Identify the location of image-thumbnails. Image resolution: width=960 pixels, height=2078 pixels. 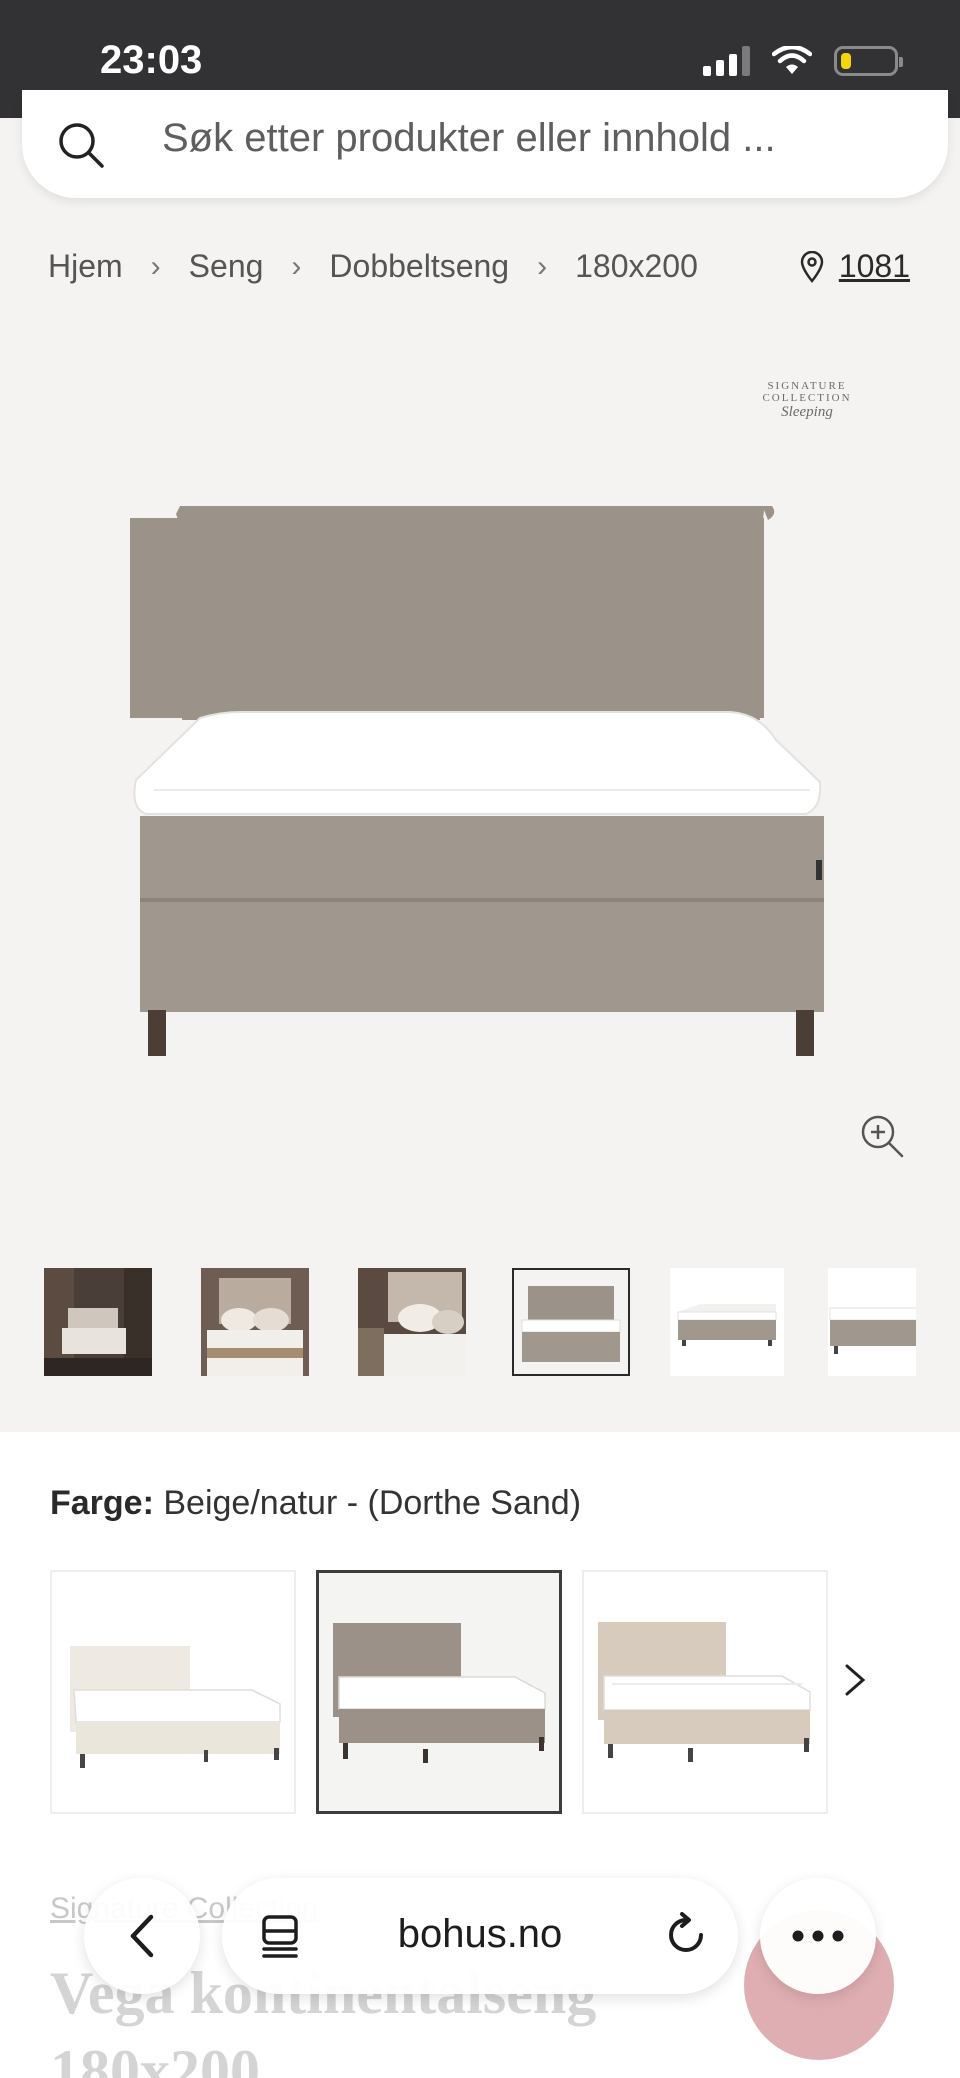
(480, 1322).